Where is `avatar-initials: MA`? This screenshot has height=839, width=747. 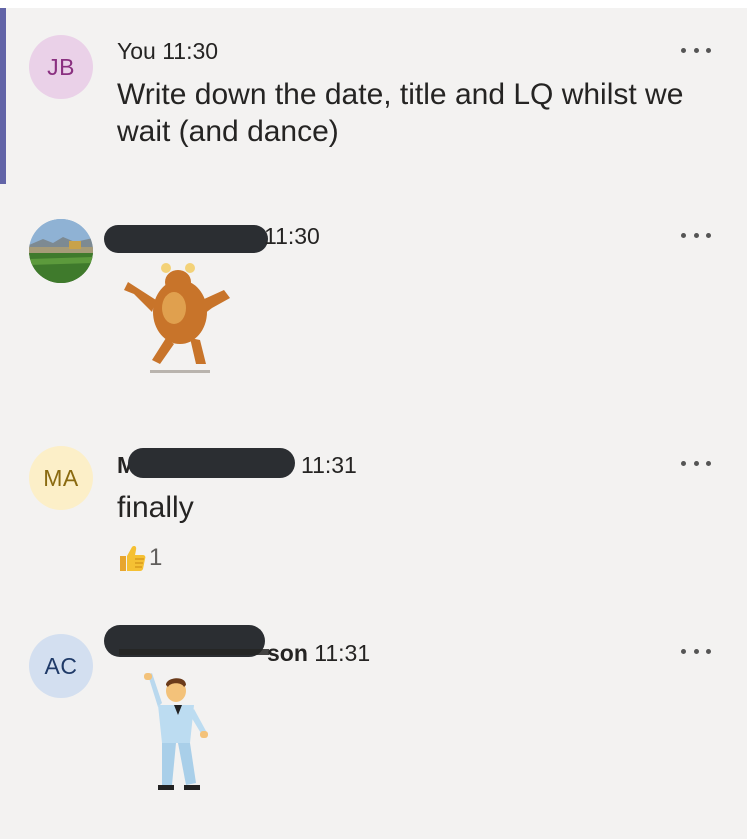 avatar-initials: MA is located at coordinates (61, 477).